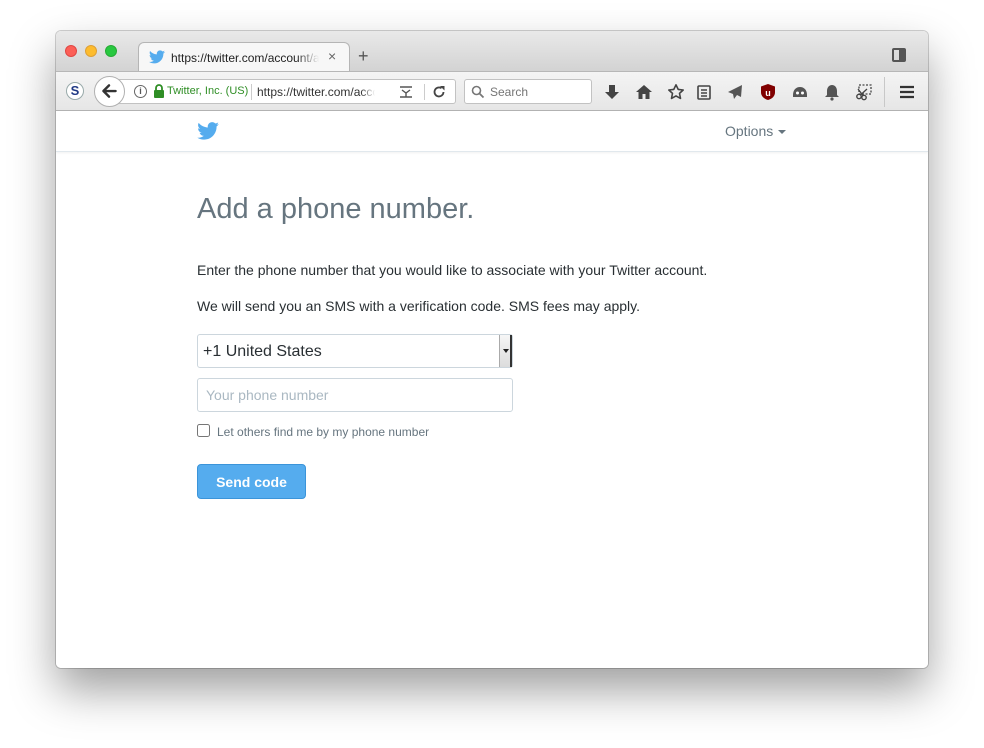 The width and height of the screenshot is (984, 748). What do you see at coordinates (332, 56) in the screenshot?
I see `close-tab-icon: ×` at bounding box center [332, 56].